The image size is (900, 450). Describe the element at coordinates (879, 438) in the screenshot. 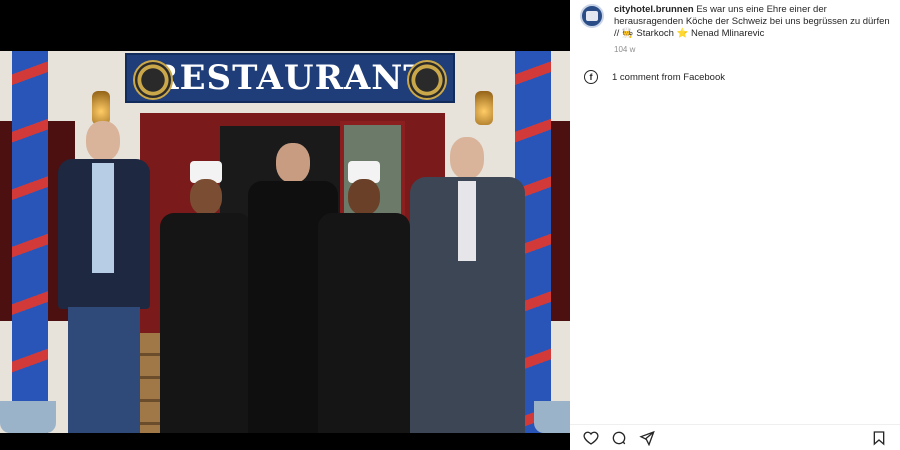

I see `bookmark-icon` at that location.